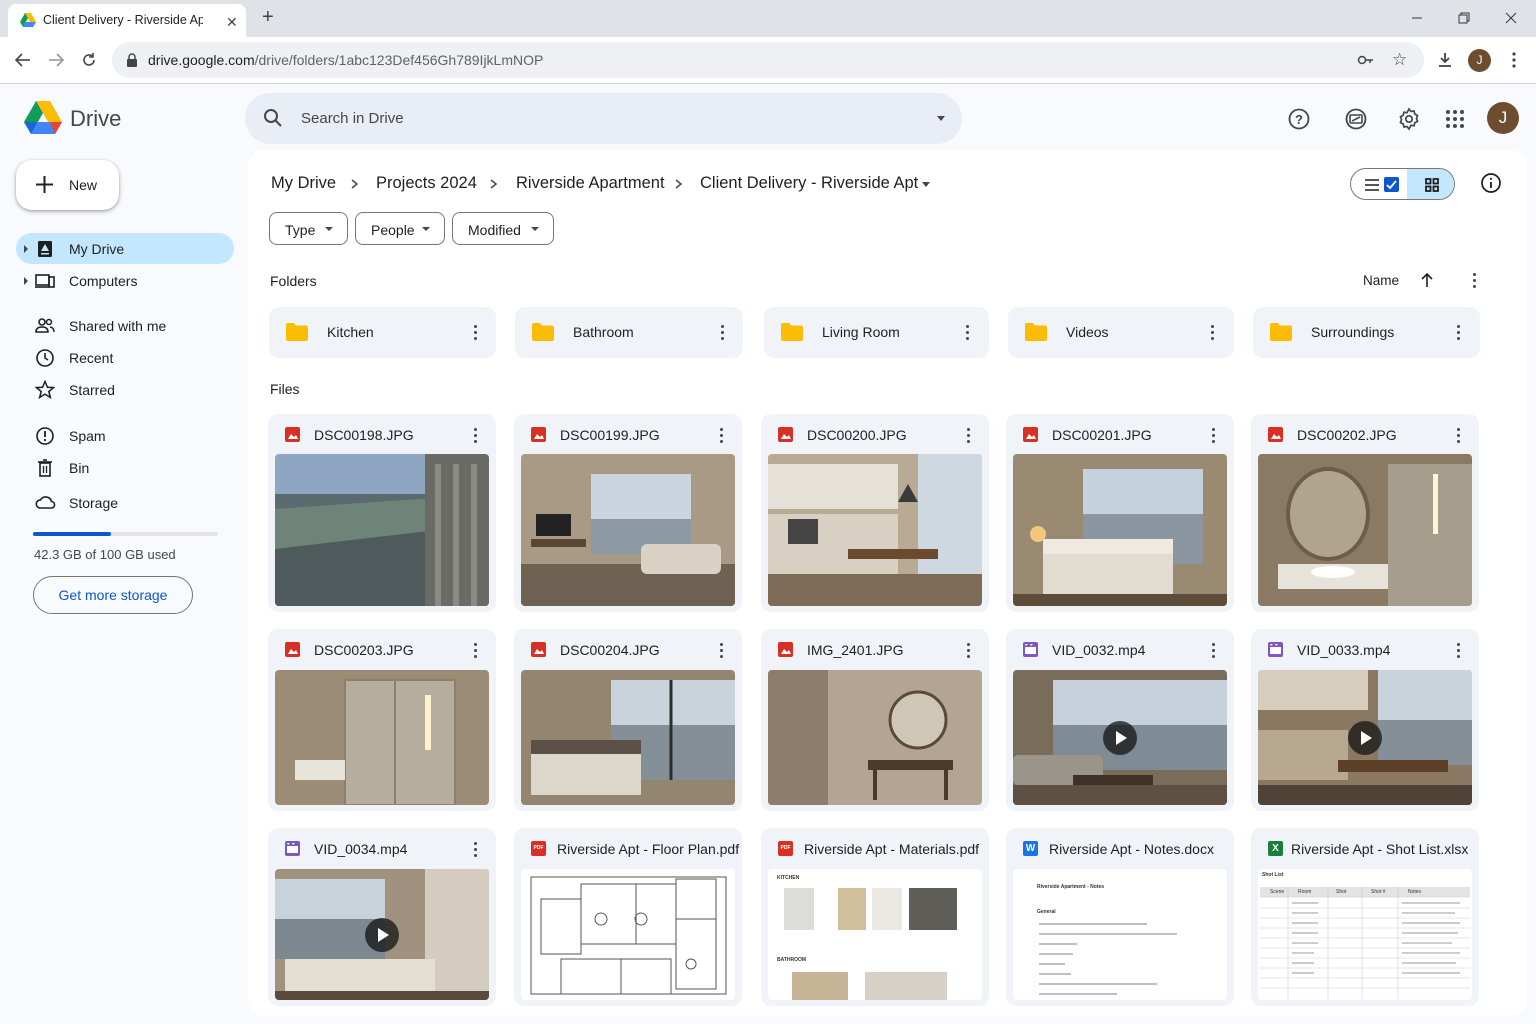  I want to click on app-name: Drive, so click(95, 119).